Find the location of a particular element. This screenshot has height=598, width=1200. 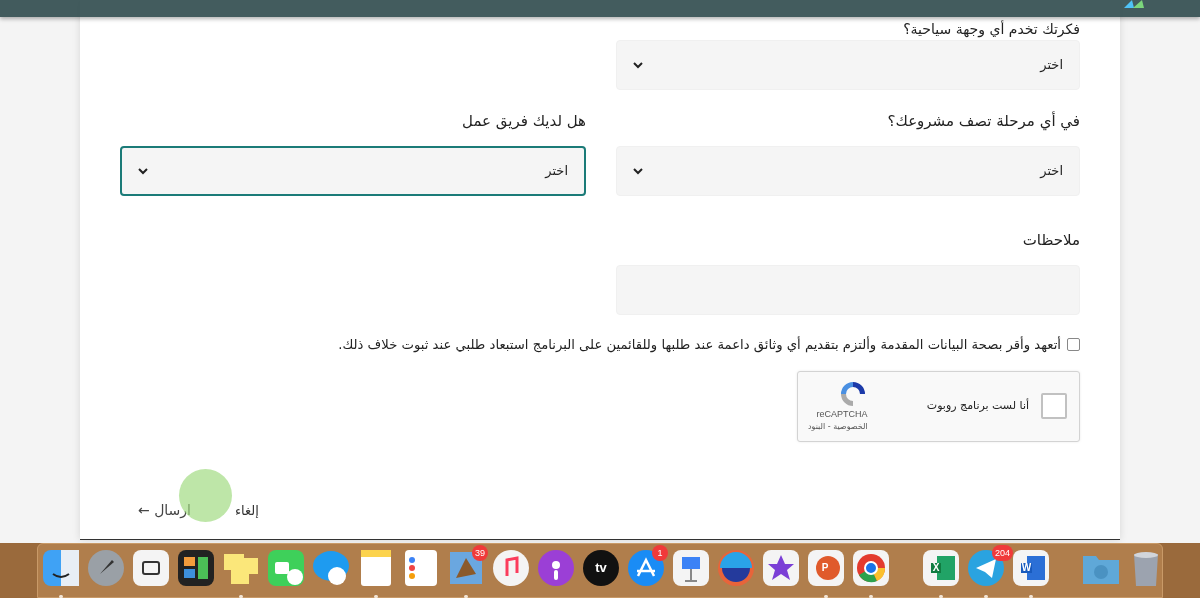

app-icon: P is located at coordinates (826, 568).